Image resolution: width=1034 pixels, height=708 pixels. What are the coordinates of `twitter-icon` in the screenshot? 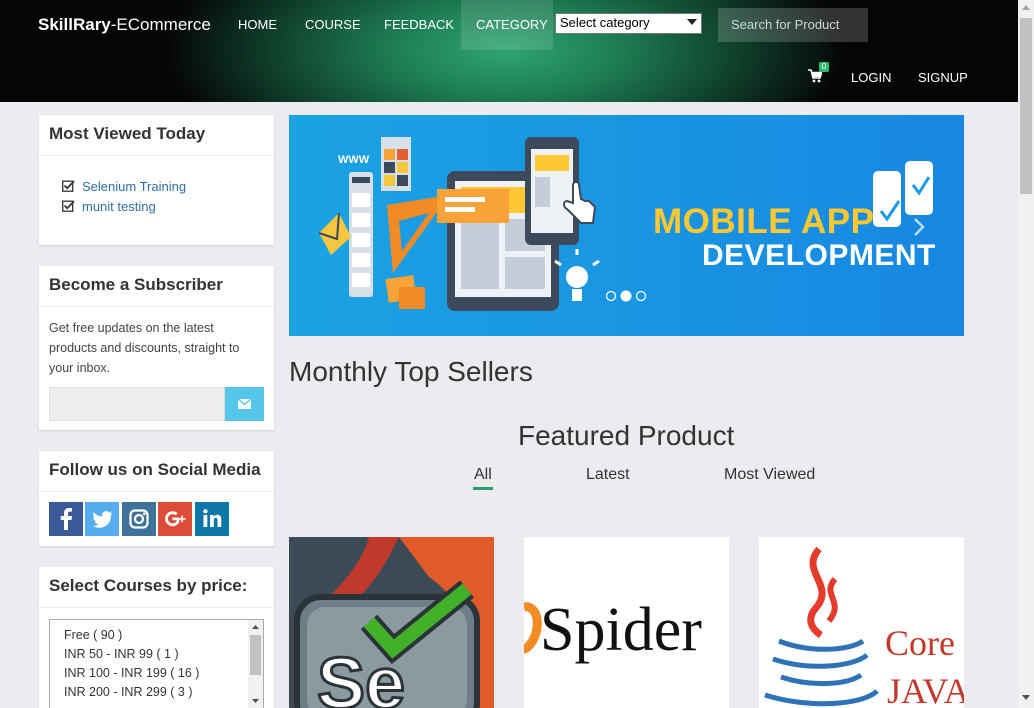 It's located at (102, 519).